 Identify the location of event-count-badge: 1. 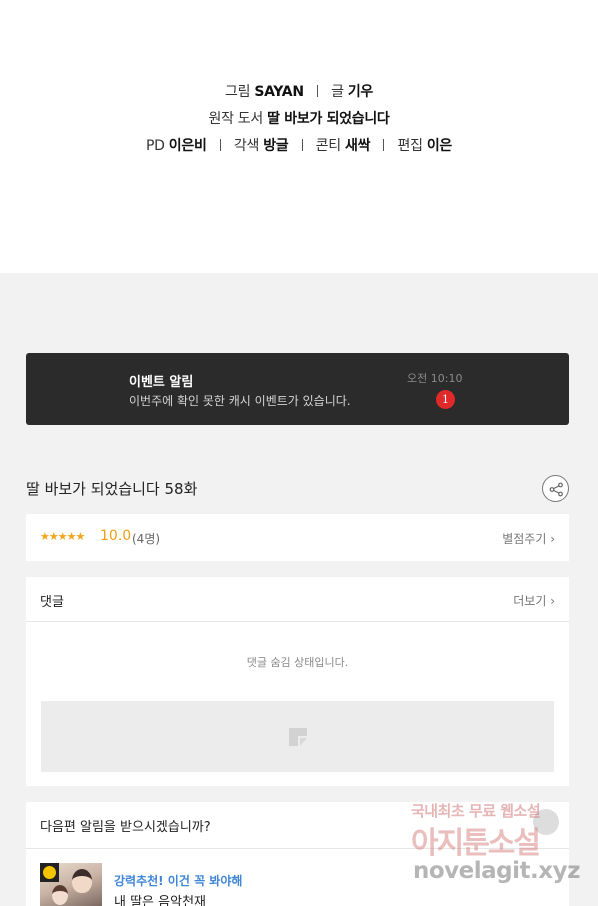
(445, 399).